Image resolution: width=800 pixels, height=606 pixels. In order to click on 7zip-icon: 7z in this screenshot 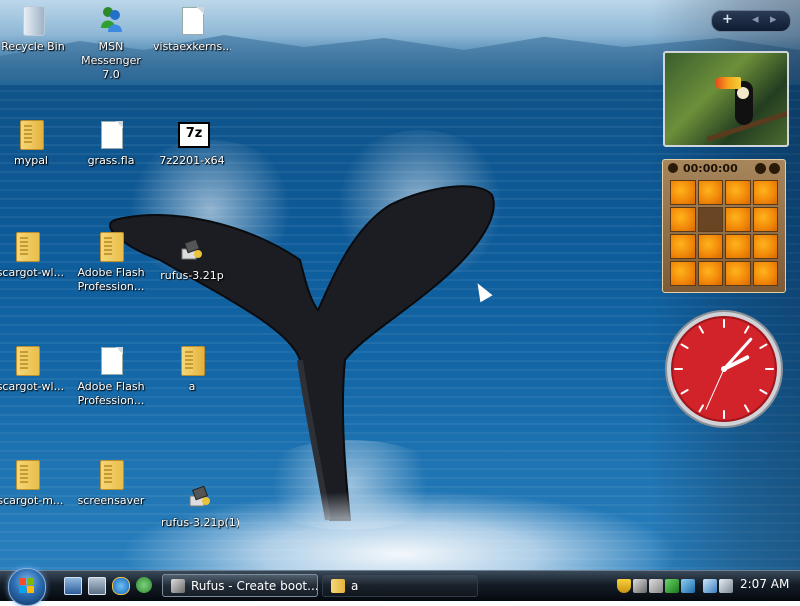, I will do `click(193, 134)`.